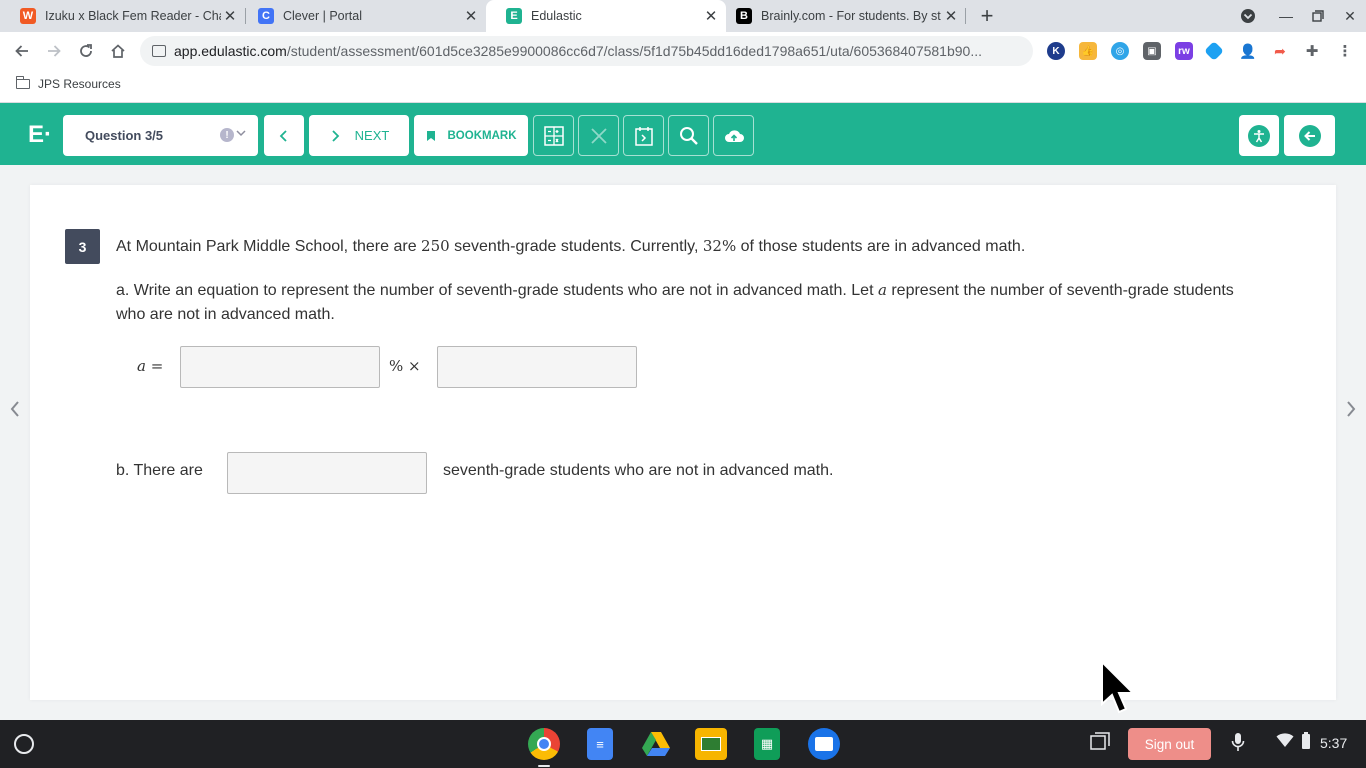 The image size is (1366, 768). What do you see at coordinates (544, 744) in the screenshot?
I see `chrome-app-icon` at bounding box center [544, 744].